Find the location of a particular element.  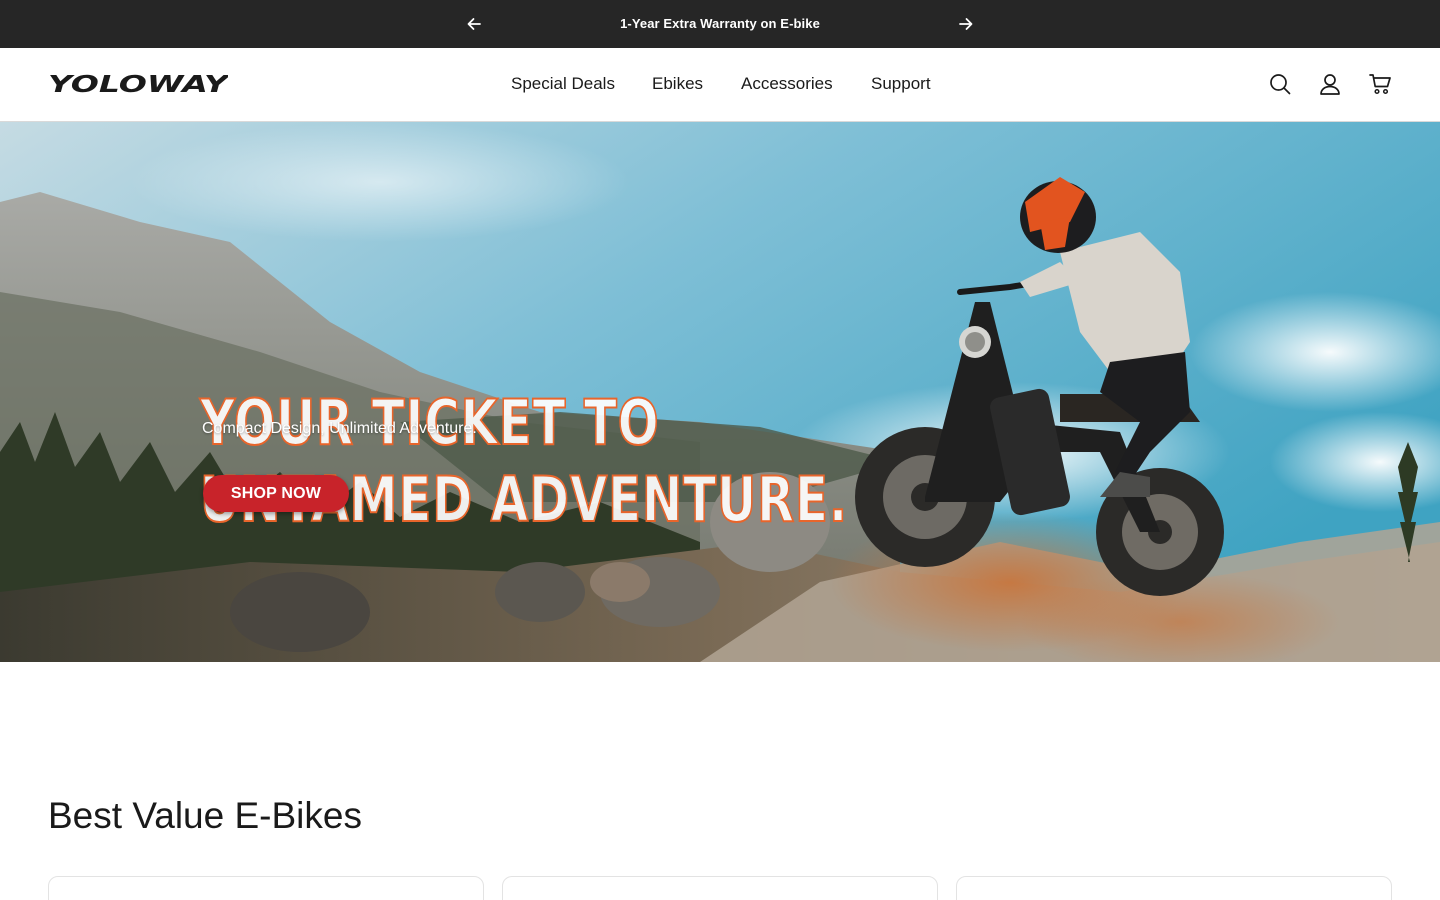

announcement-text: 1-Year Extra Warranty on E-bike is located at coordinates (720, 24).